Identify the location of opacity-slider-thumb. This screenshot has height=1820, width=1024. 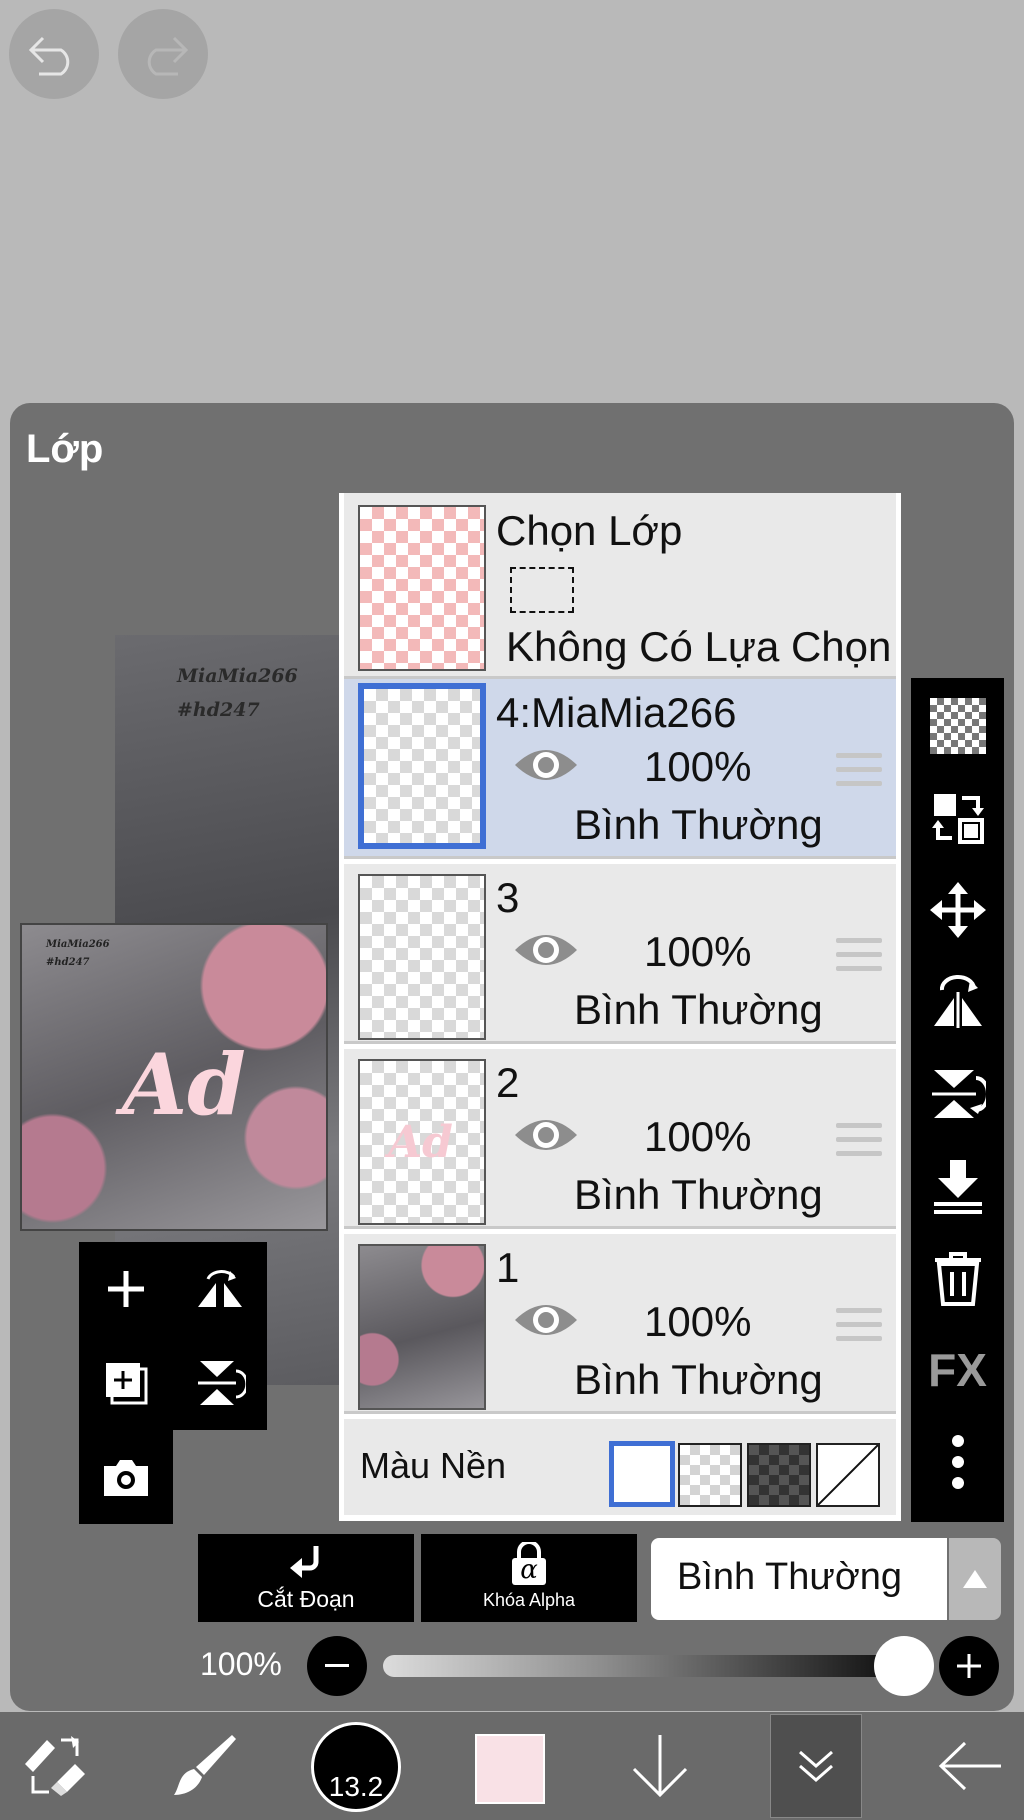
(904, 1666).